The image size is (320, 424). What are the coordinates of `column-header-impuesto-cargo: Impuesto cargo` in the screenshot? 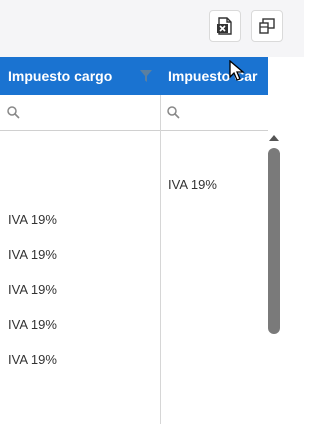 It's located at (83, 76).